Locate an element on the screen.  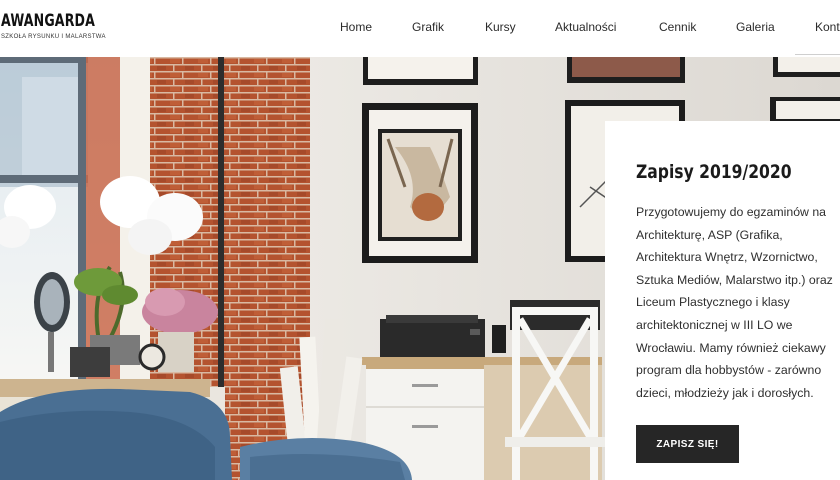
card-line: dzieci, młodzieży jak i dorosłych. is located at coordinates (725, 392).